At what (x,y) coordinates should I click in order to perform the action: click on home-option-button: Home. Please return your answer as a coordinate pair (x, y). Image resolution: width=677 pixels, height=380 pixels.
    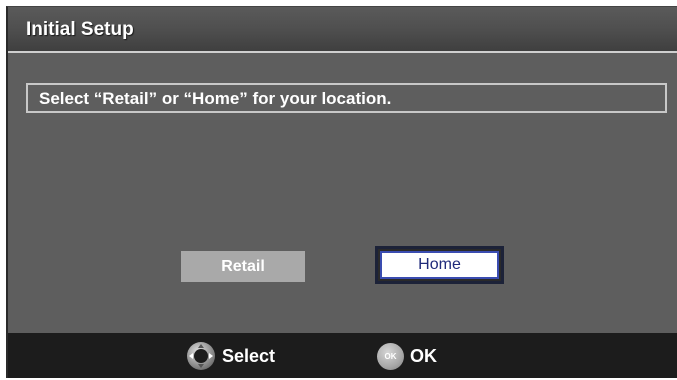
    Looking at the image, I should click on (439, 265).